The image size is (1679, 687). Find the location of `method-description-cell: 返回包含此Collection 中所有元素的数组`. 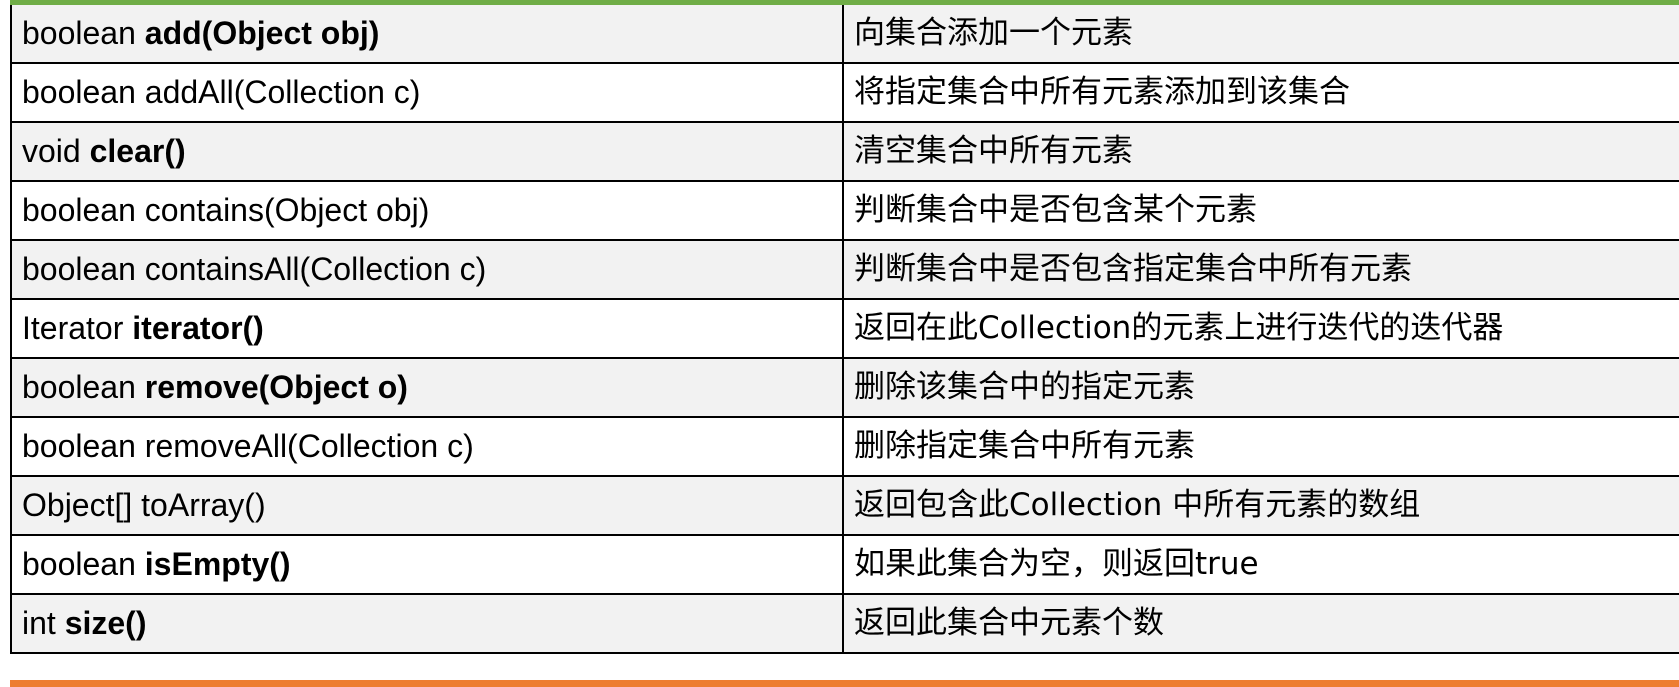

method-description-cell: 返回包含此Collection 中所有元素的数组 is located at coordinates (1260, 505).